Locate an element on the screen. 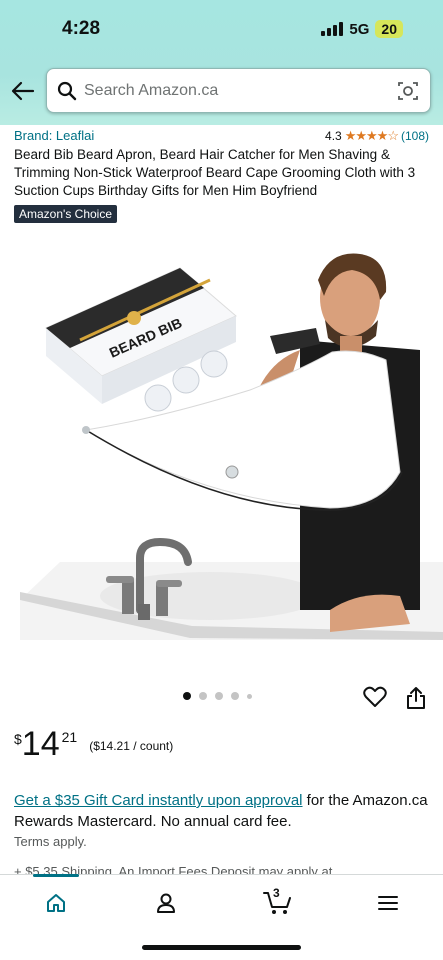 Image resolution: width=443 pixels, height=960 pixels. bottom-navigation: 3 is located at coordinates (221, 917).